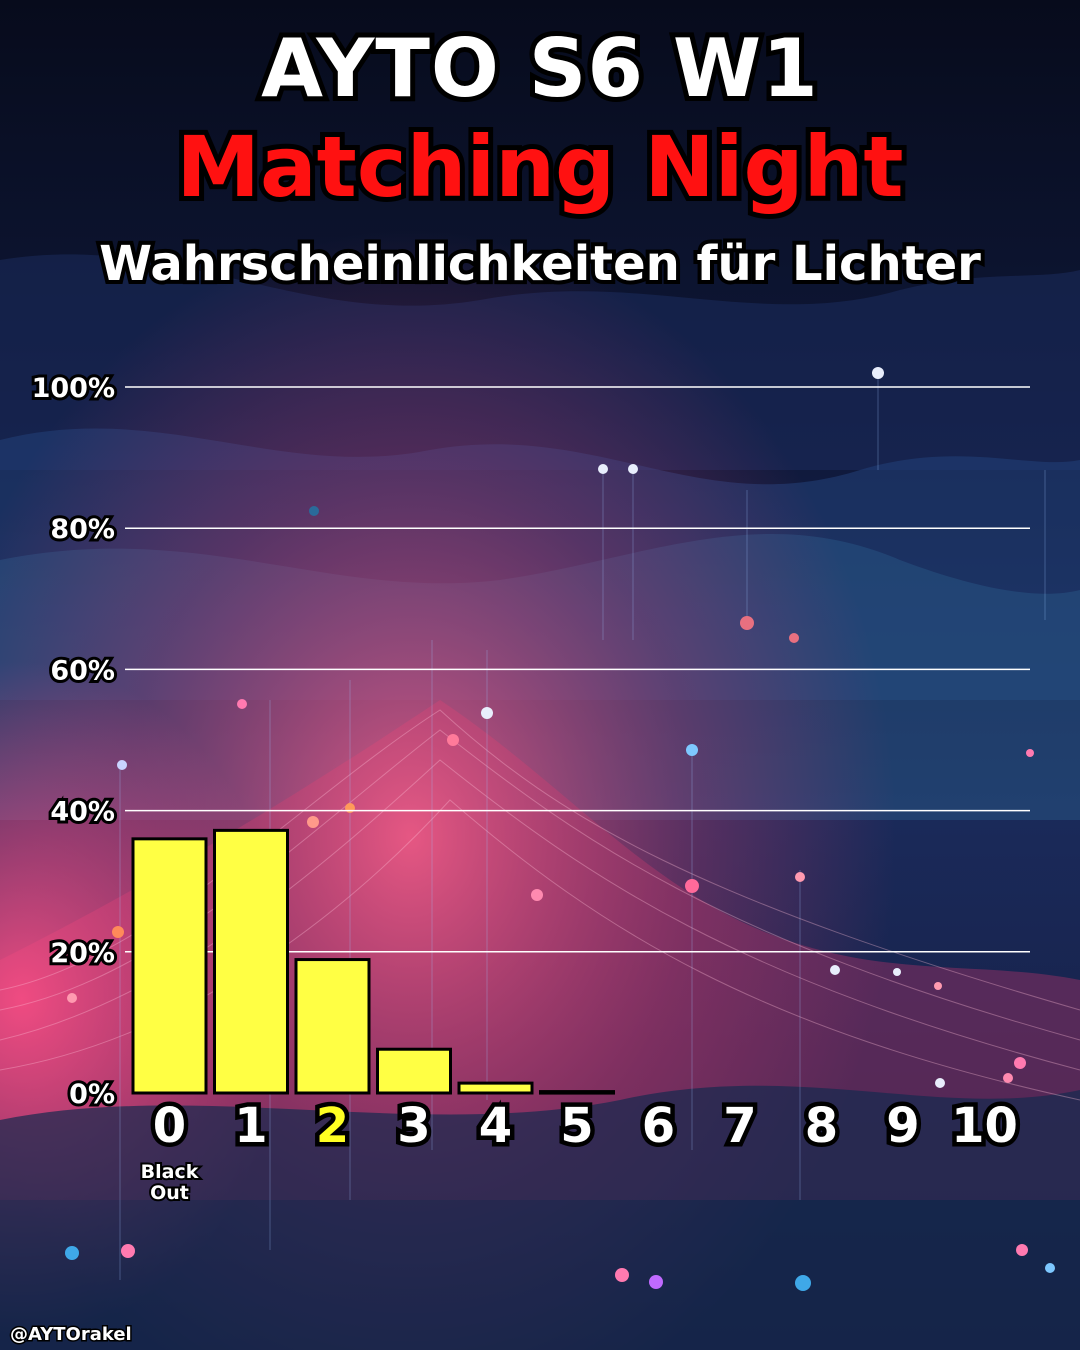 Image resolution: width=1080 pixels, height=1350 pixels. What do you see at coordinates (169, 1126) in the screenshot?
I see `x-tick-label-0: 0` at bounding box center [169, 1126].